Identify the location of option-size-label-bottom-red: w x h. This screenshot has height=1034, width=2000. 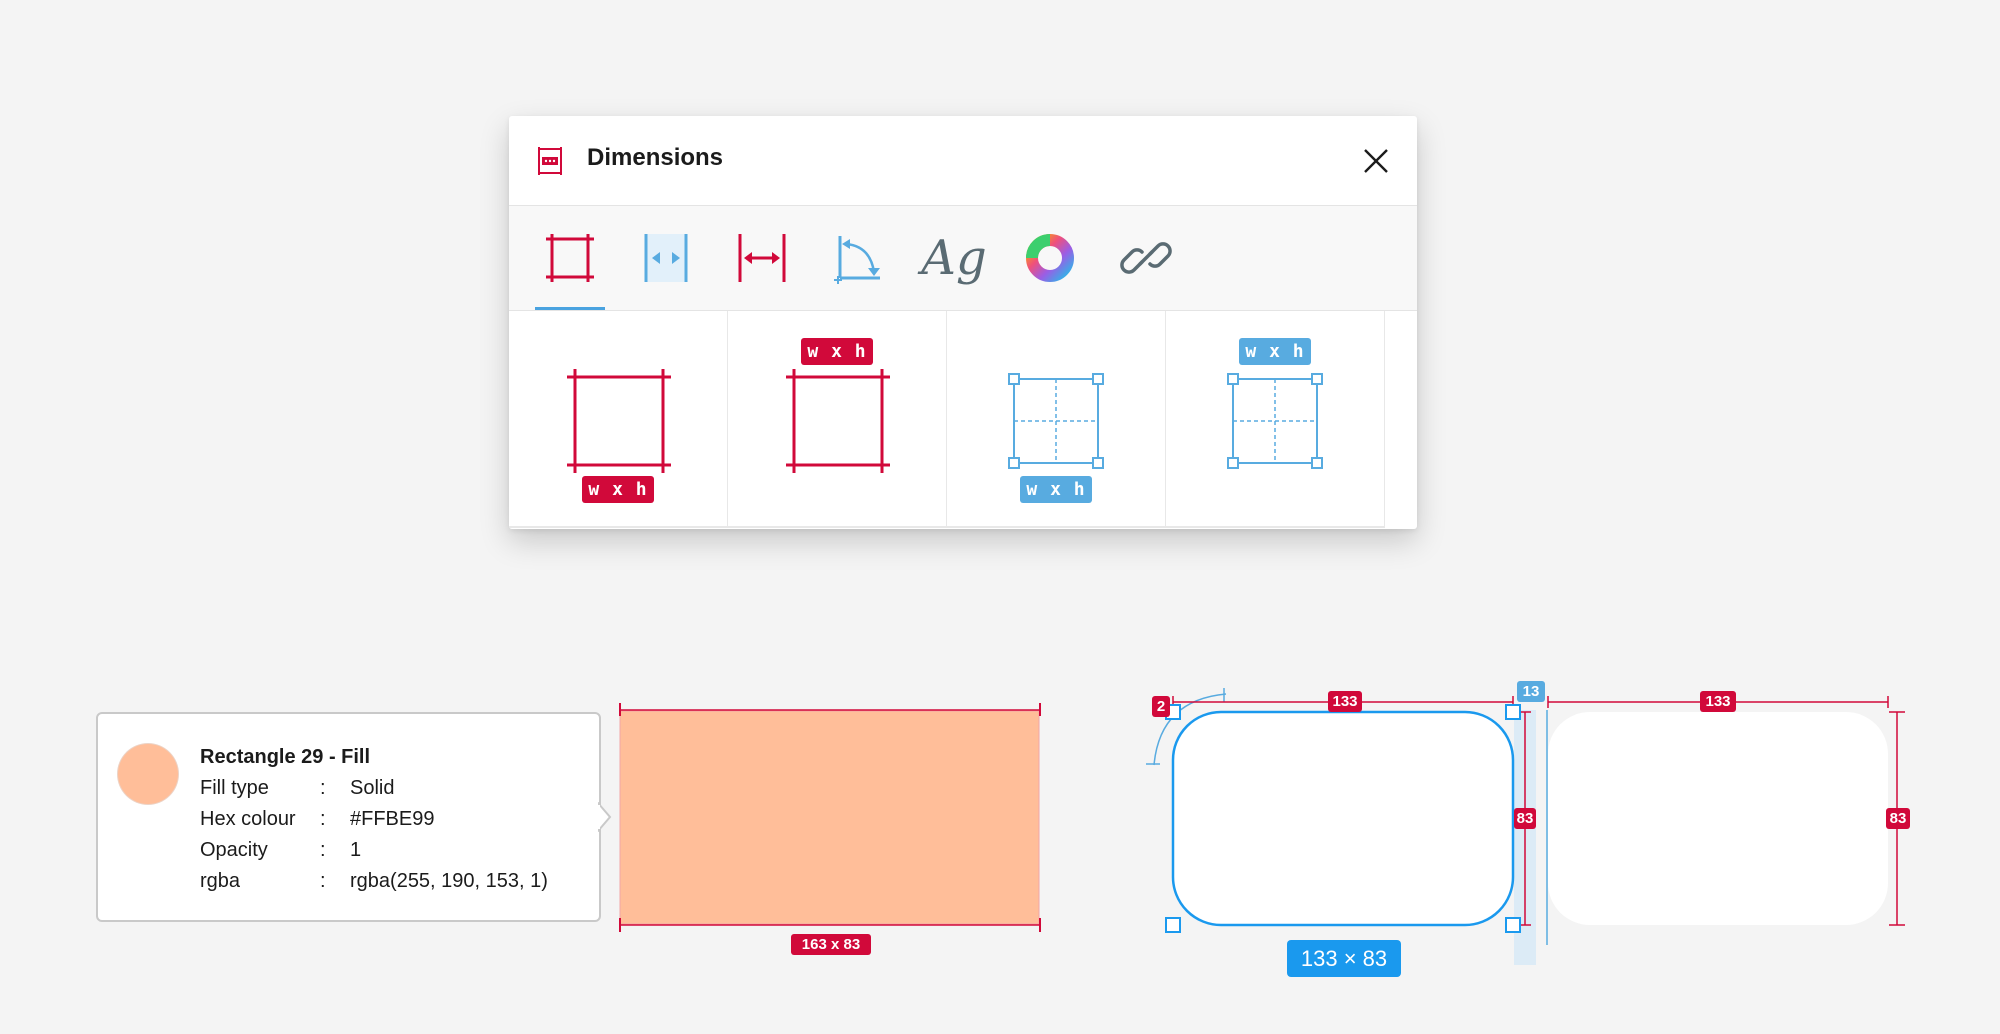
(618, 419).